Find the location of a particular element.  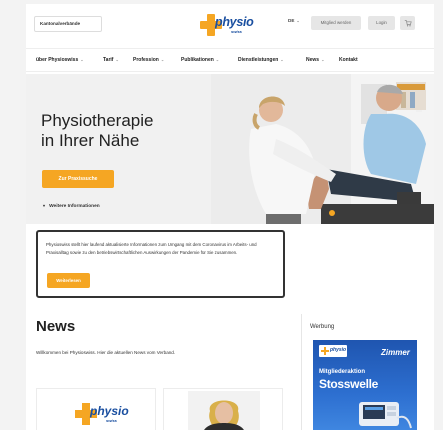

ad-headline-2: Stosswelle is located at coordinates (349, 384).